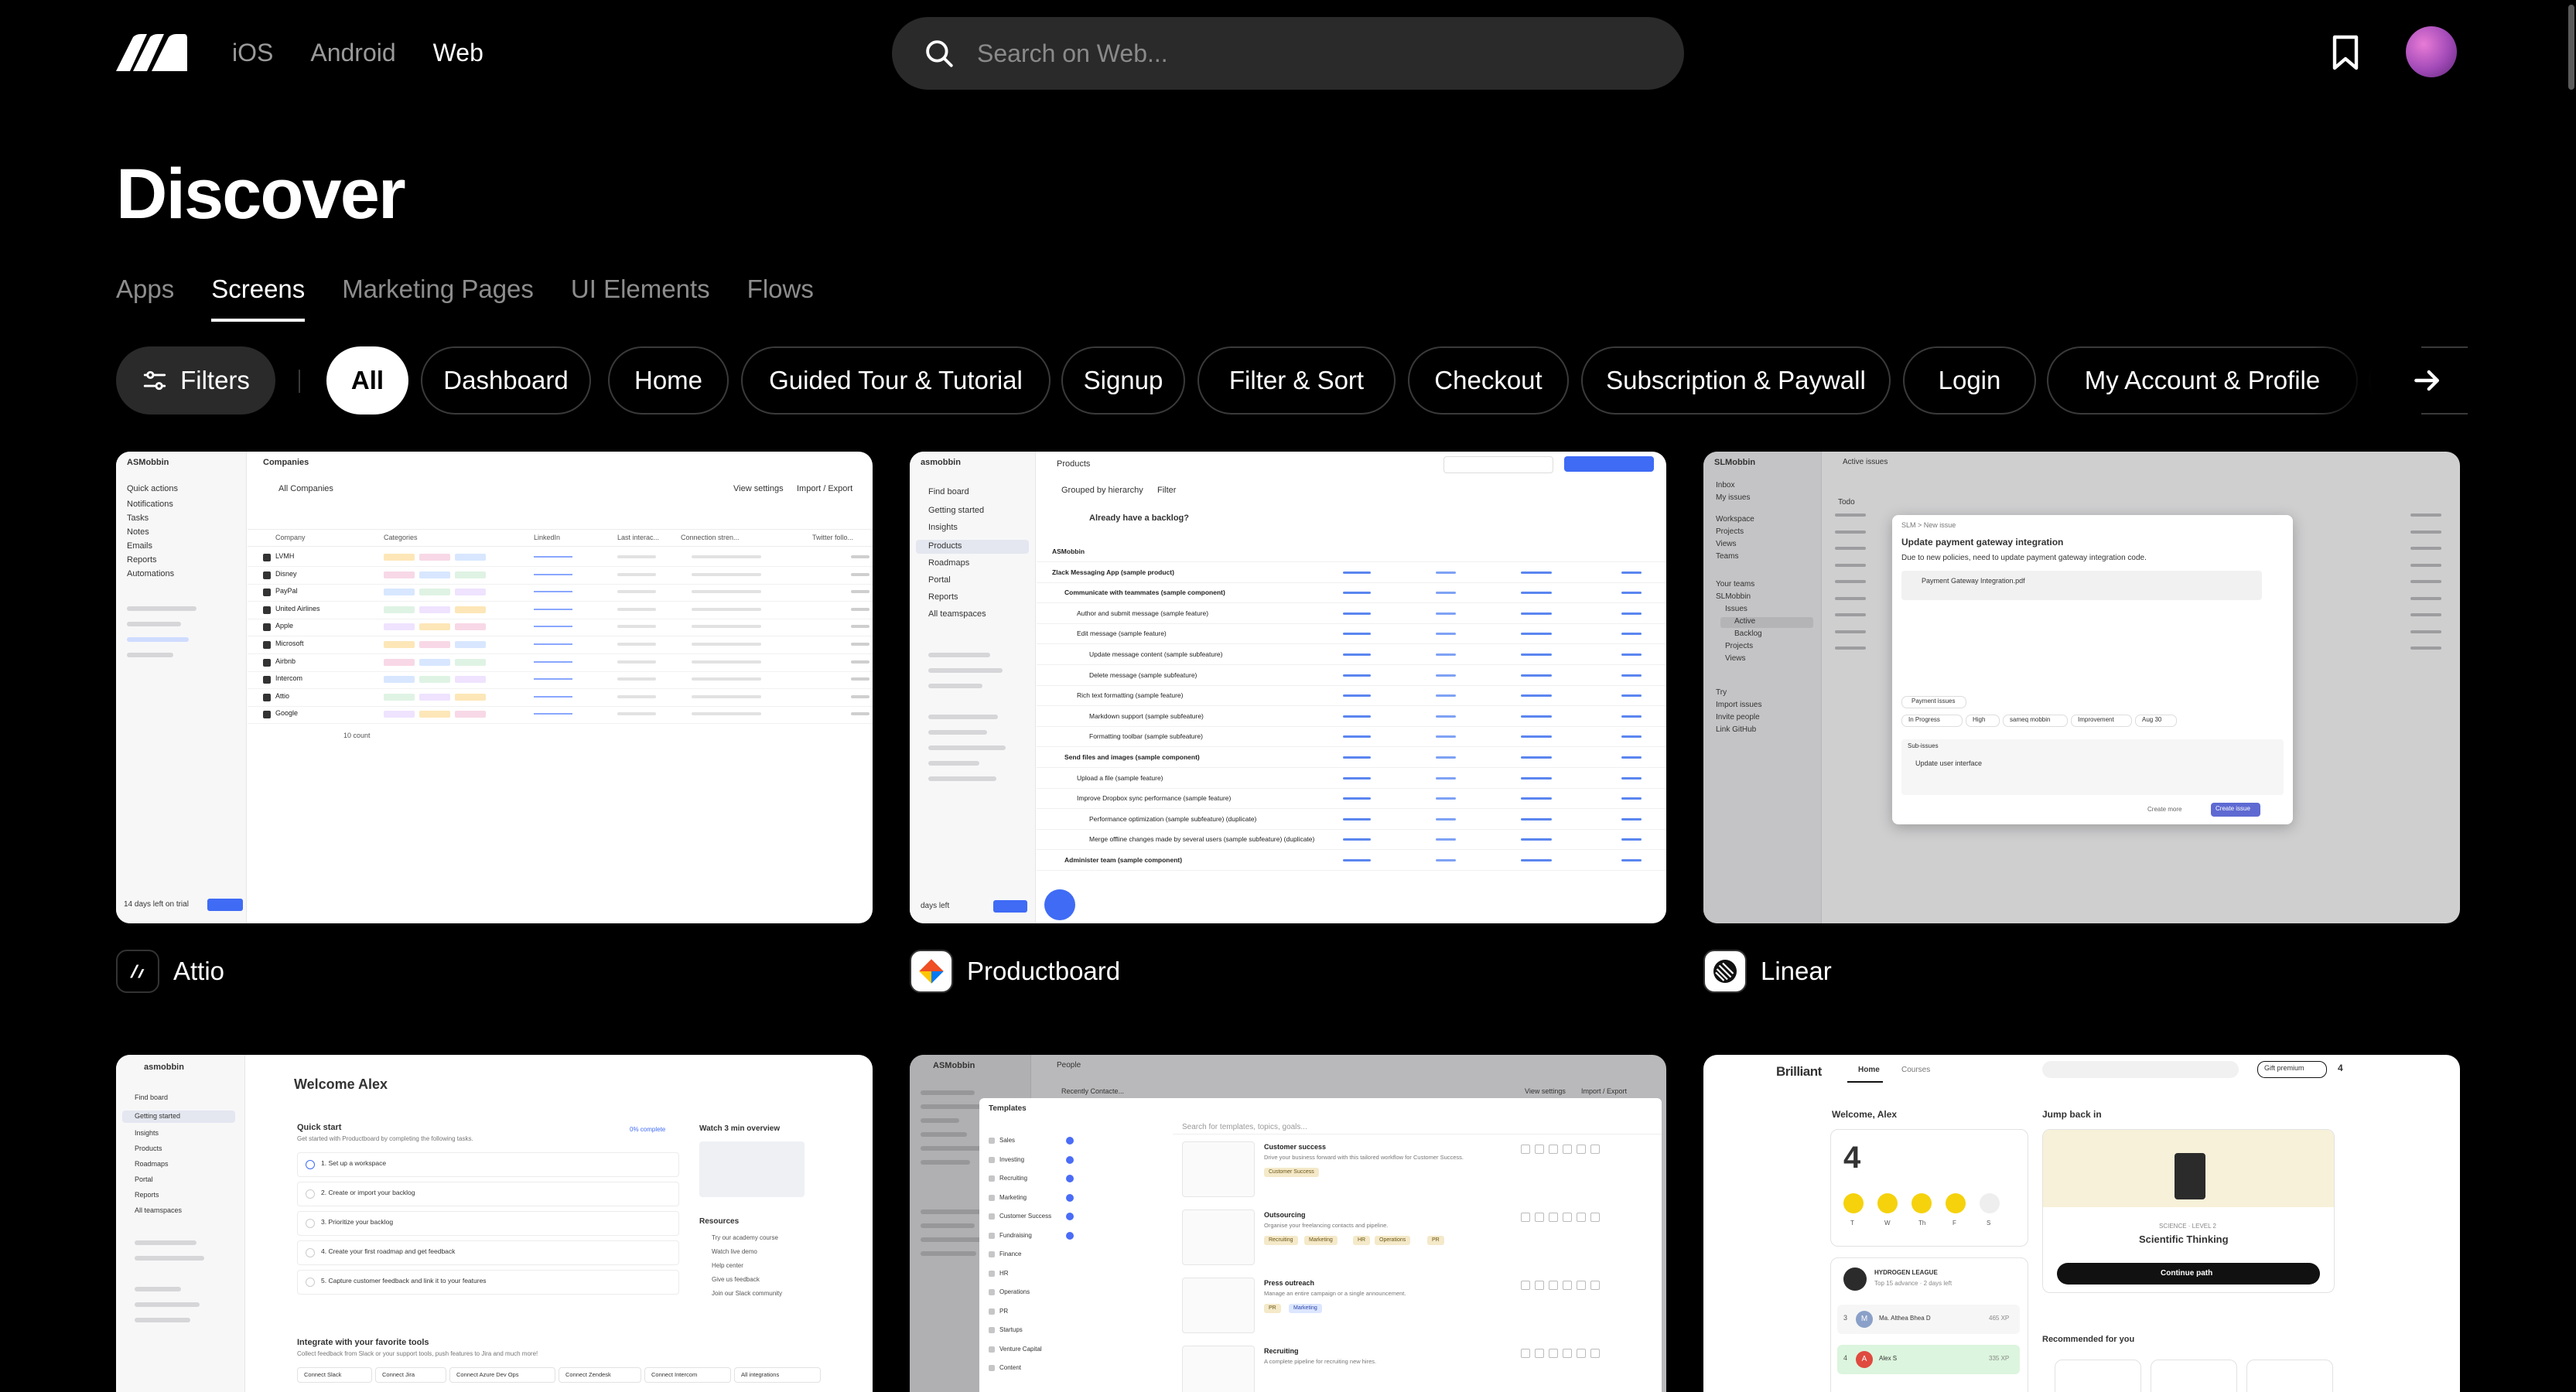 Image resolution: width=2576 pixels, height=1392 pixels. Describe the element at coordinates (1999, 1318) in the screenshot. I see `mock-leader-xp: 465 XP` at that location.